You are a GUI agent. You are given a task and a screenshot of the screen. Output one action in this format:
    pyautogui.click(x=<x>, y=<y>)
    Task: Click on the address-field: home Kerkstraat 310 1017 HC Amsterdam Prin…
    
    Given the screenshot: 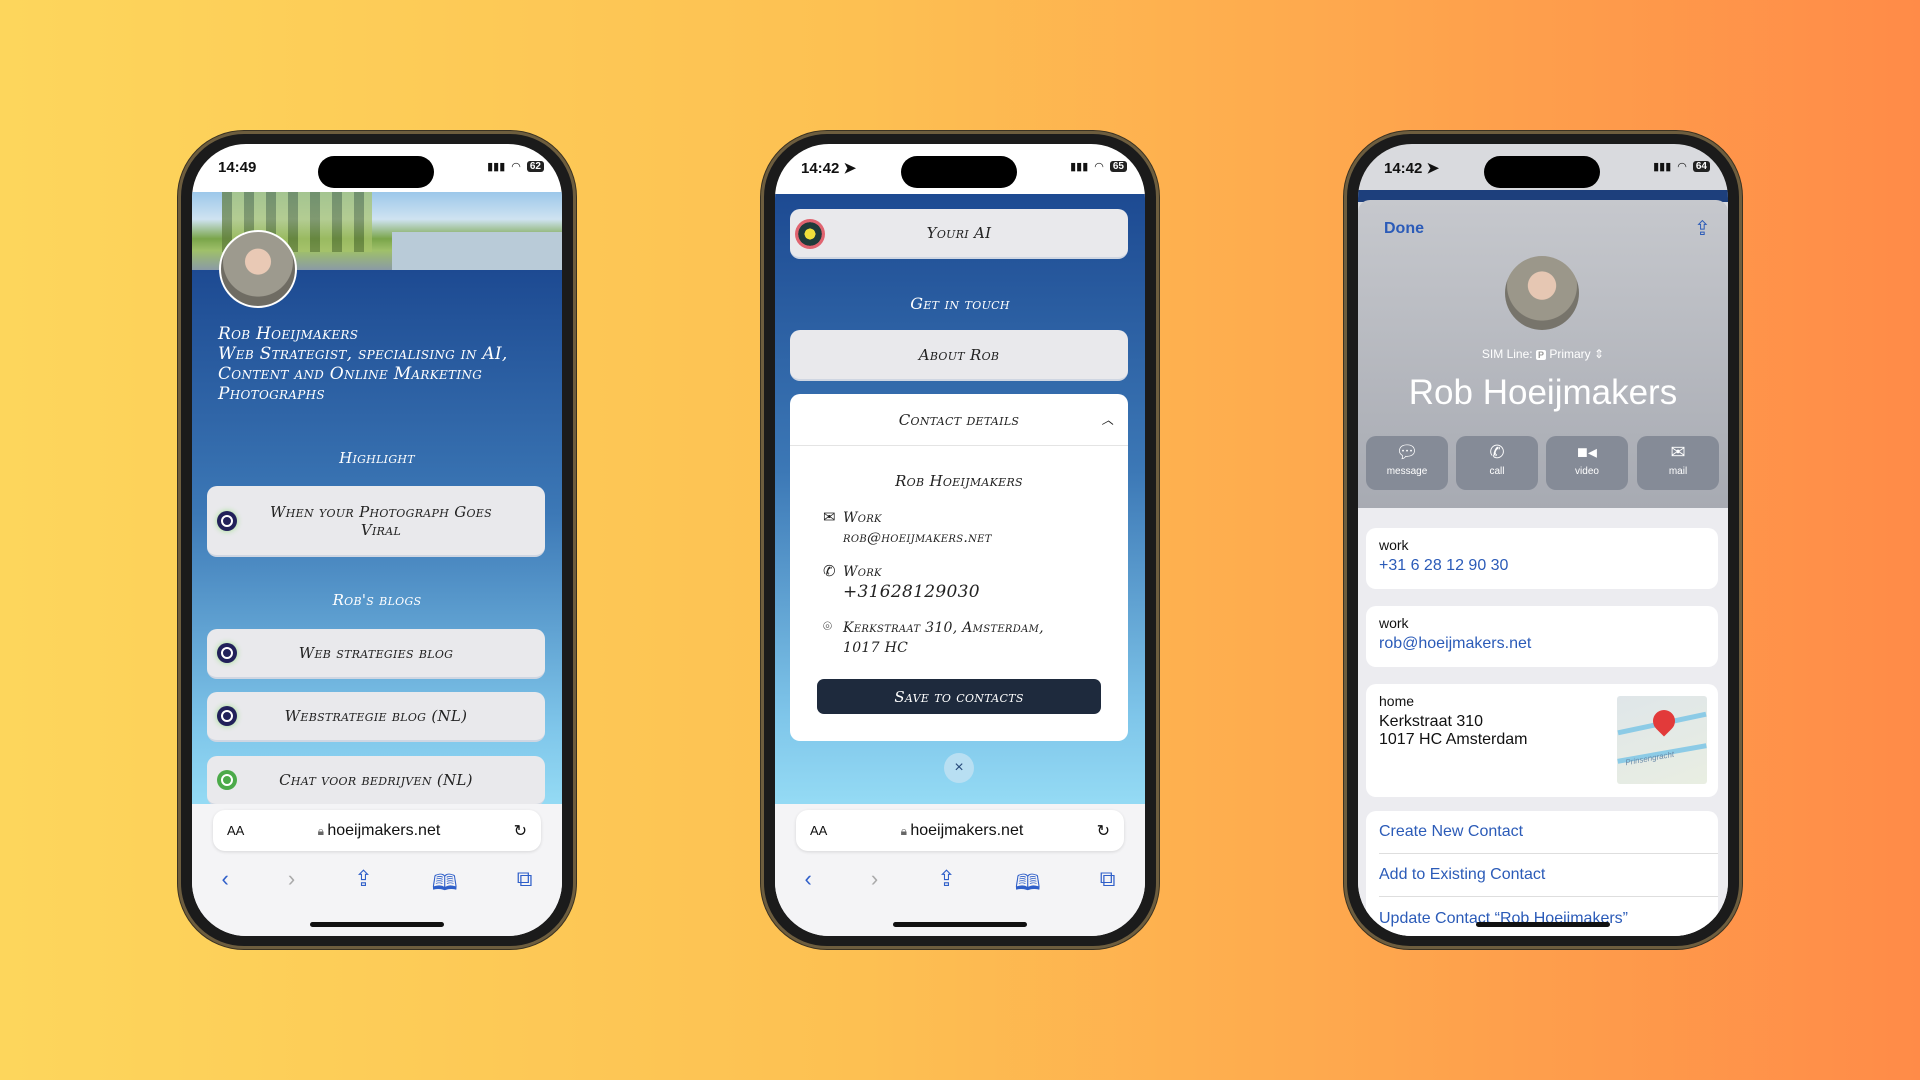 What is the action you would take?
    pyautogui.click(x=1542, y=740)
    